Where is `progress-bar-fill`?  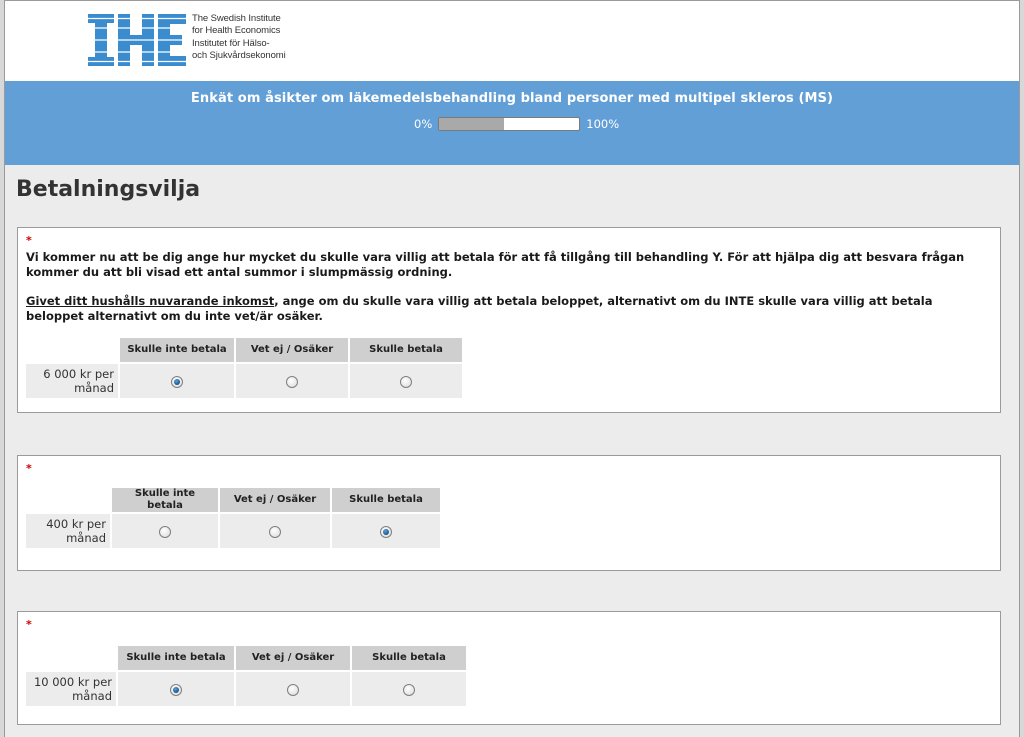
progress-bar-fill is located at coordinates (471, 124).